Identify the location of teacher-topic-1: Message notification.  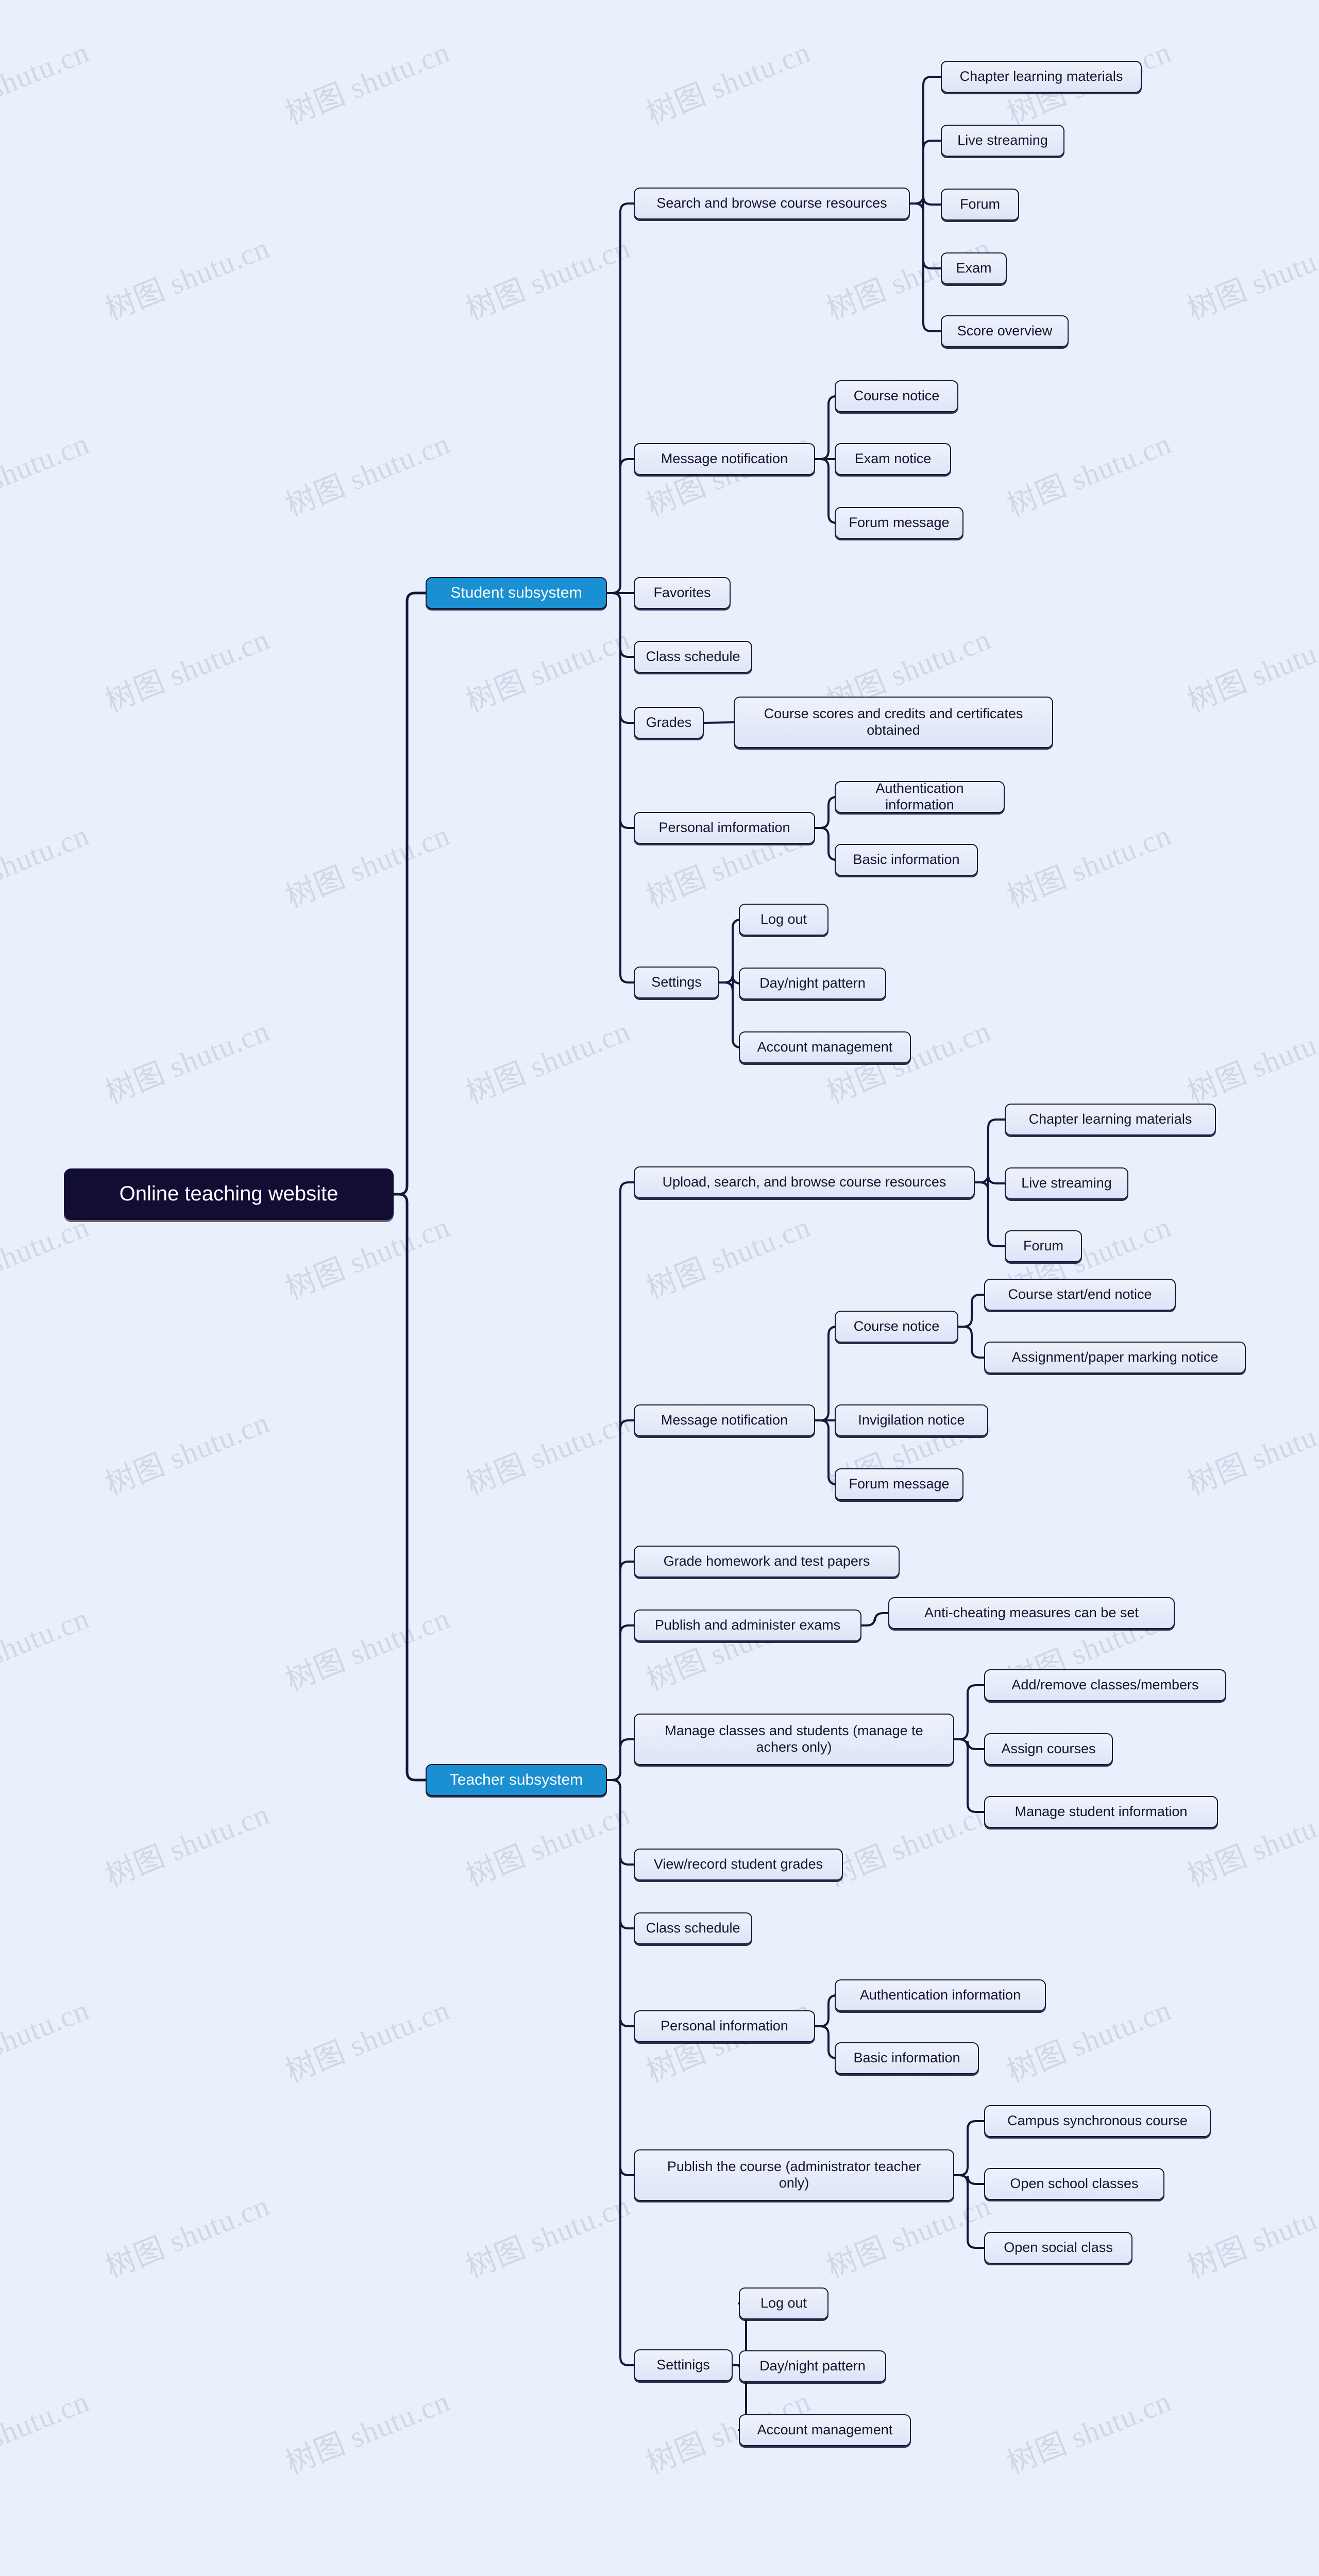
(724, 1420).